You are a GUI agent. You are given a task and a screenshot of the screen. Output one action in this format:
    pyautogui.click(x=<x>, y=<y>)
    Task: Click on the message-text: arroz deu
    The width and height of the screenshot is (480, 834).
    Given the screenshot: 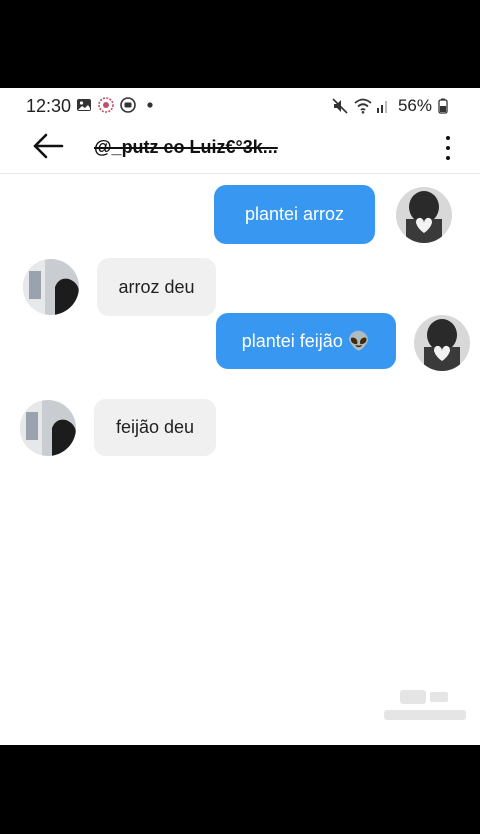 What is the action you would take?
    pyautogui.click(x=156, y=286)
    